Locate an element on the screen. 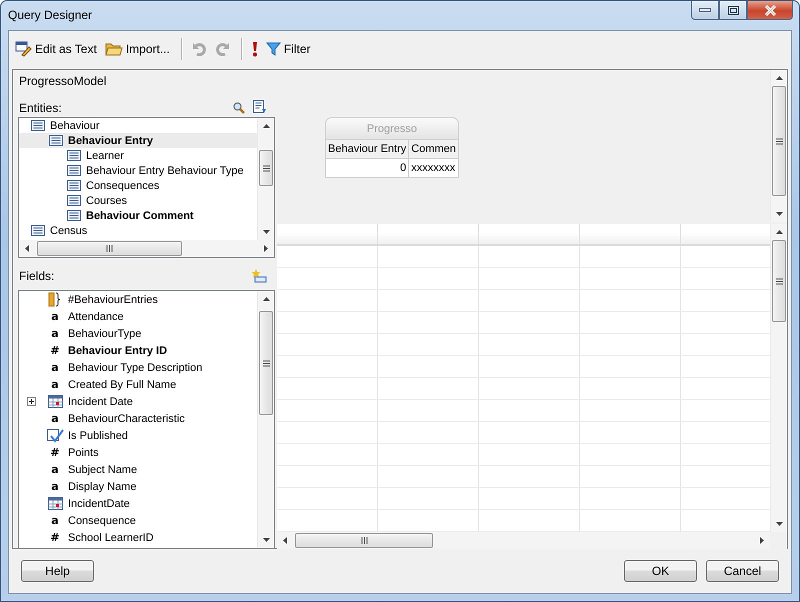 This screenshot has height=602, width=800. table-title: Progresso is located at coordinates (392, 128).